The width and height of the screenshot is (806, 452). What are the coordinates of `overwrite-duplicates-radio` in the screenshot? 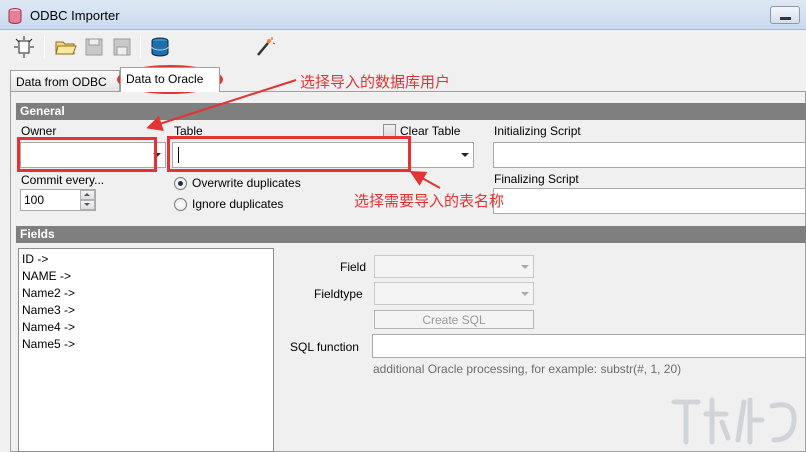 It's located at (180, 183).